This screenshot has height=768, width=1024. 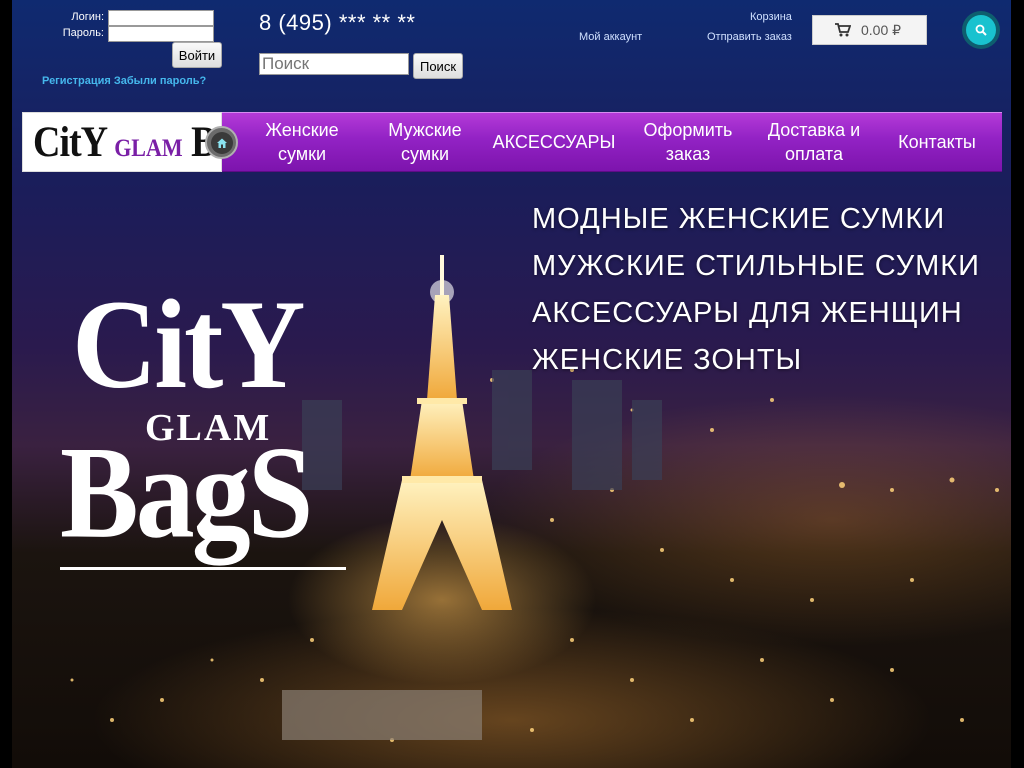 I want to click on home-button, so click(x=221, y=142).